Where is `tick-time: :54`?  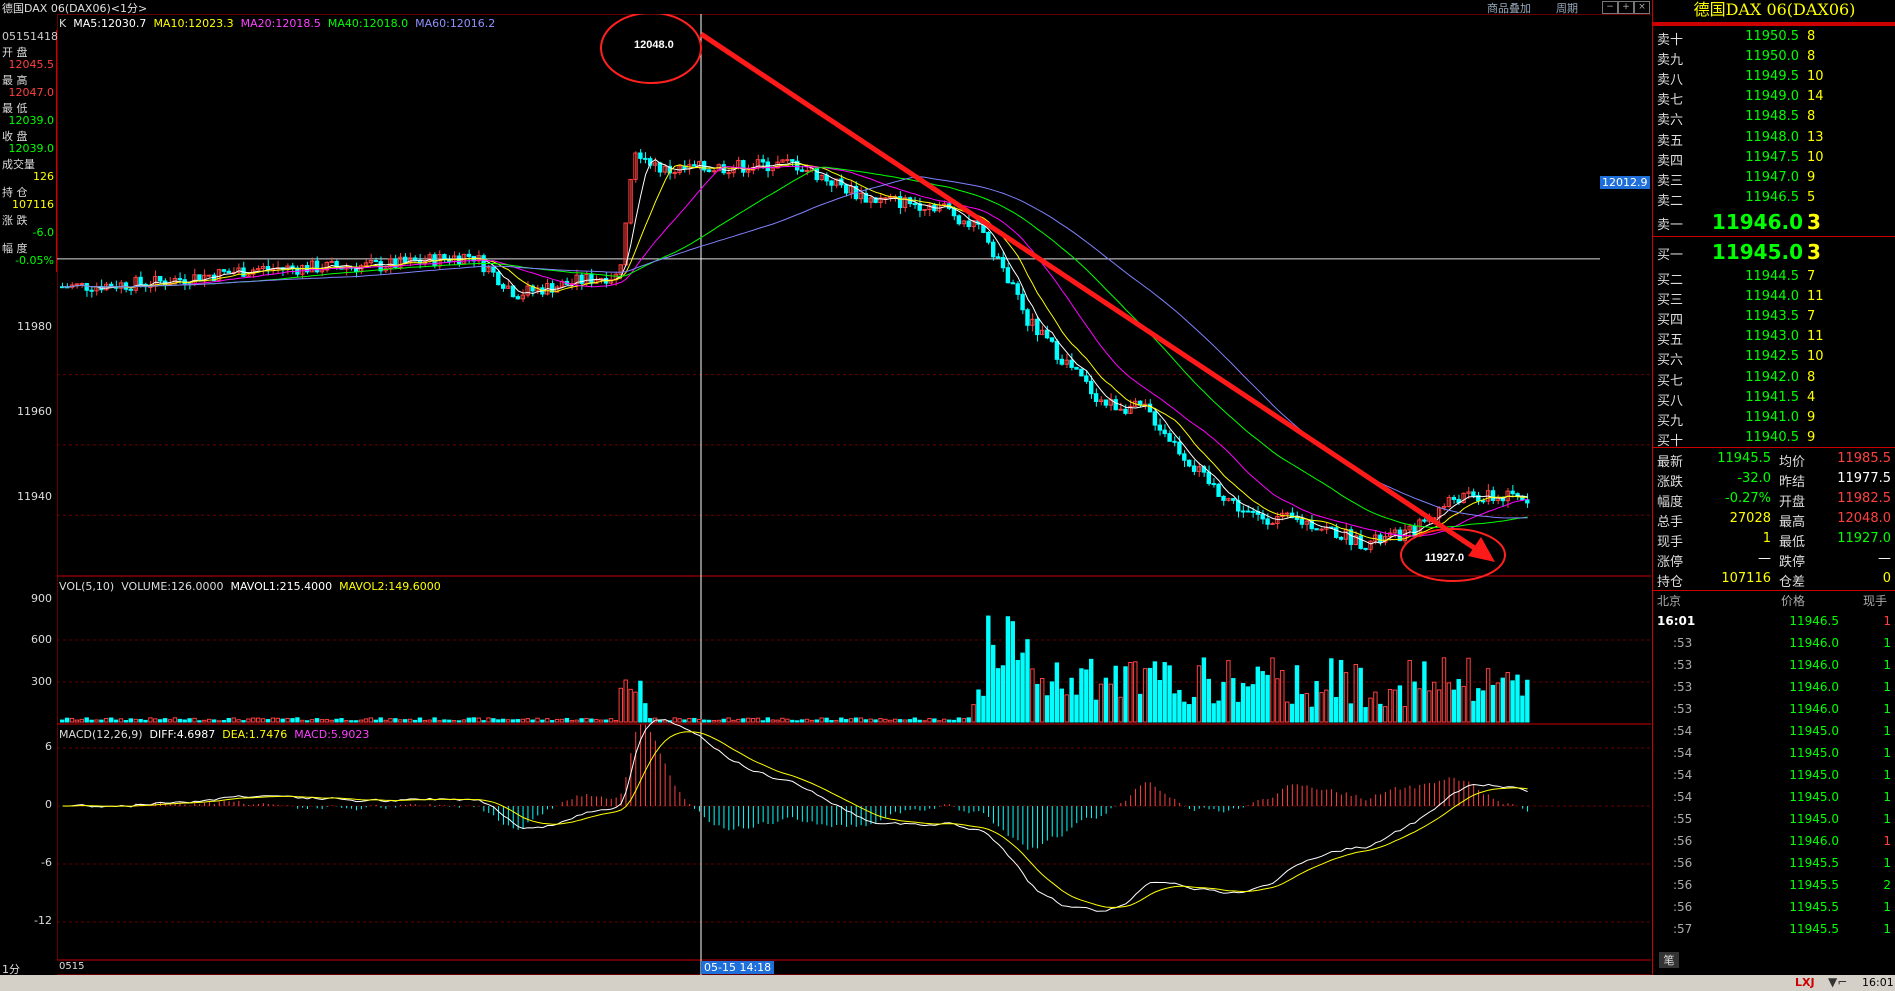 tick-time: :54 is located at coordinates (1683, 753).